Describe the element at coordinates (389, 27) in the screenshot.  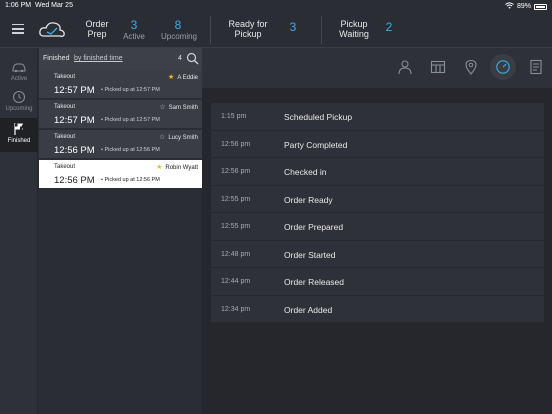
I see `pickup-waiting-count: 2` at that location.